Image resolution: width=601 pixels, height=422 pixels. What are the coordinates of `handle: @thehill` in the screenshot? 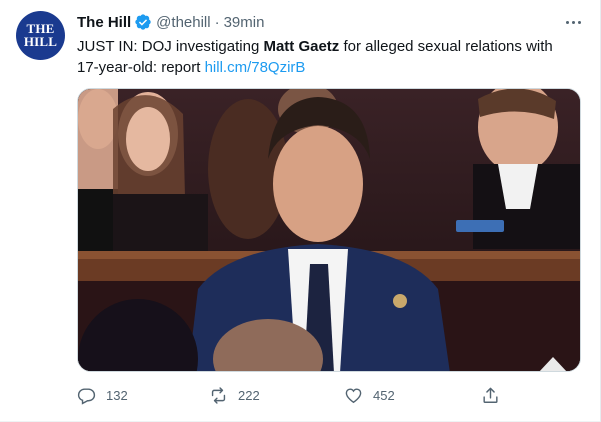 It's located at (183, 22).